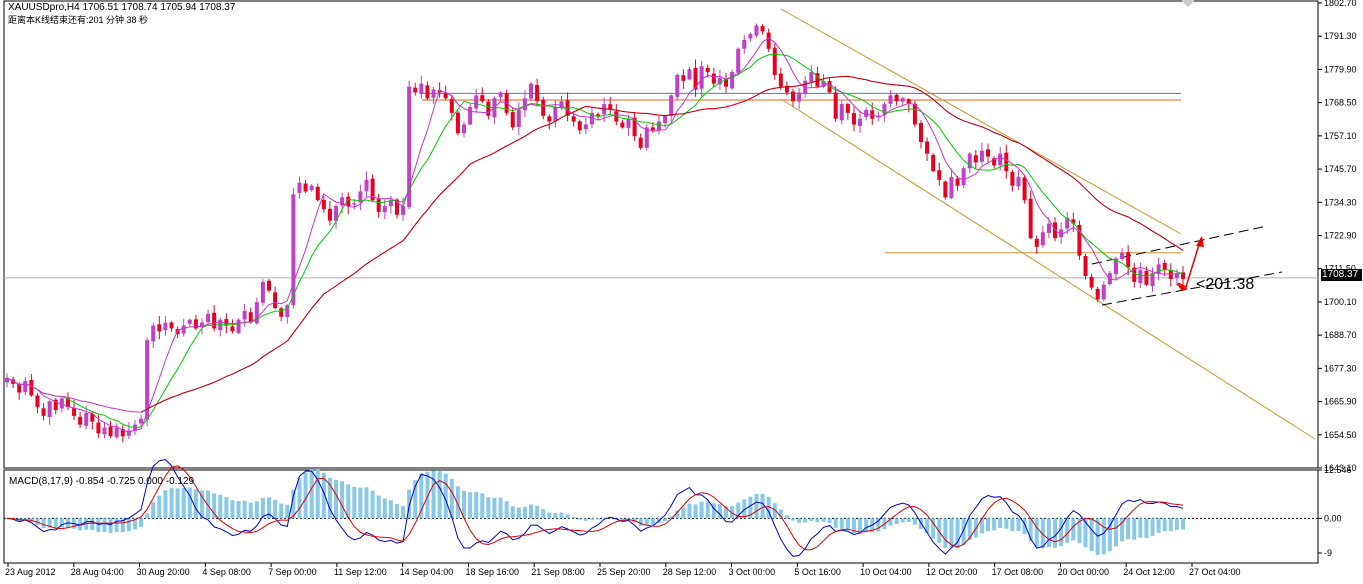  I want to click on price-tick-label: 1722.90, so click(1340, 236).